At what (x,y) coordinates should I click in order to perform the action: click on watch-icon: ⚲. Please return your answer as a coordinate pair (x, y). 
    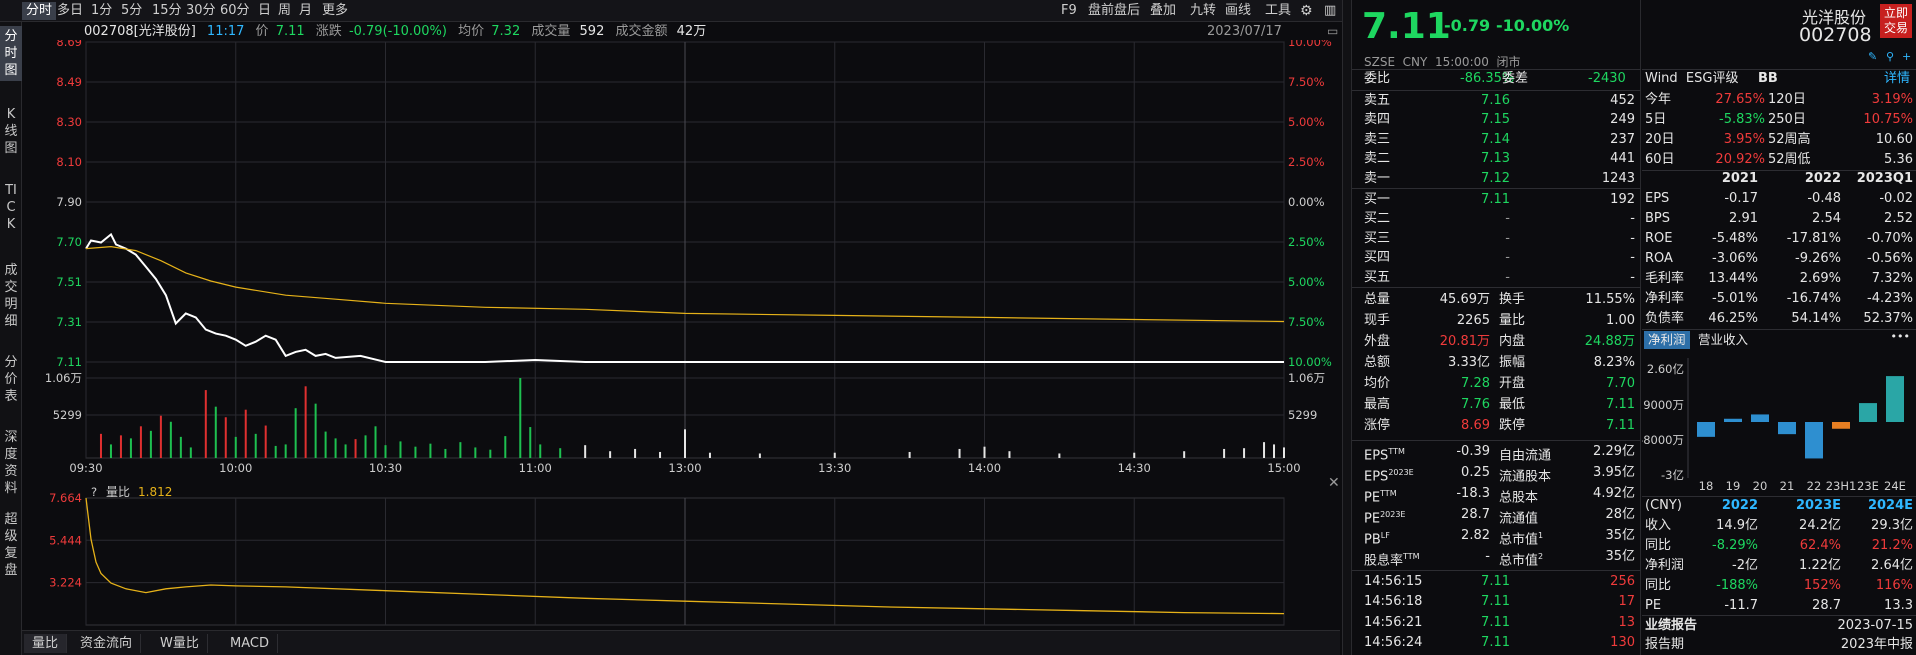
    Looking at the image, I should click on (1890, 56).